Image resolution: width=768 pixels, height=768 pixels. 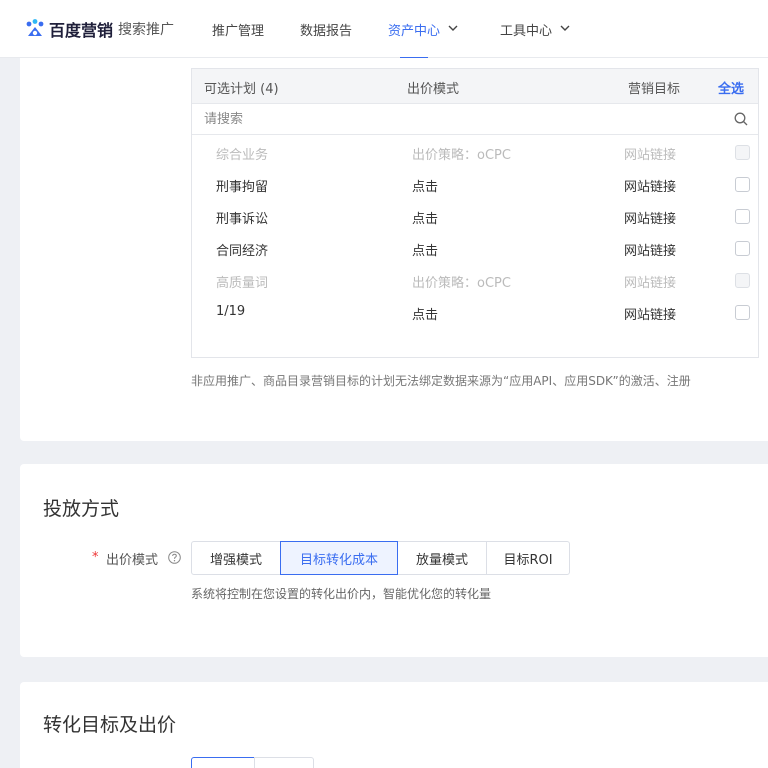 I want to click on bid-option-label: 目标转化成本, so click(x=338, y=560).